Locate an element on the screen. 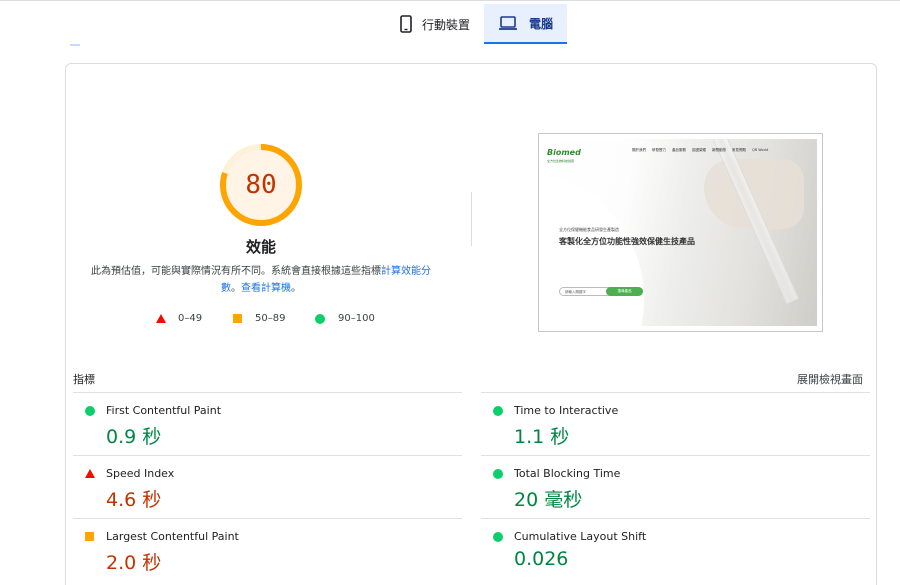 Image resolution: width=900 pixels, height=585 pixels. circle-icon is located at coordinates (320, 318).